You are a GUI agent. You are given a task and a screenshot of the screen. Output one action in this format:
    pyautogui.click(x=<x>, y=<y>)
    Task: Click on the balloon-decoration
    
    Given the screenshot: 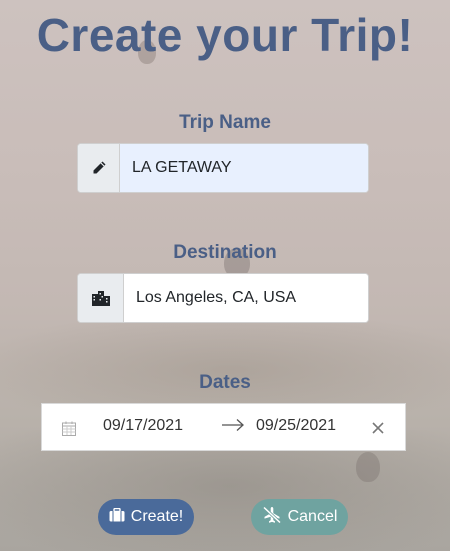 What is the action you would take?
    pyautogui.click(x=368, y=467)
    